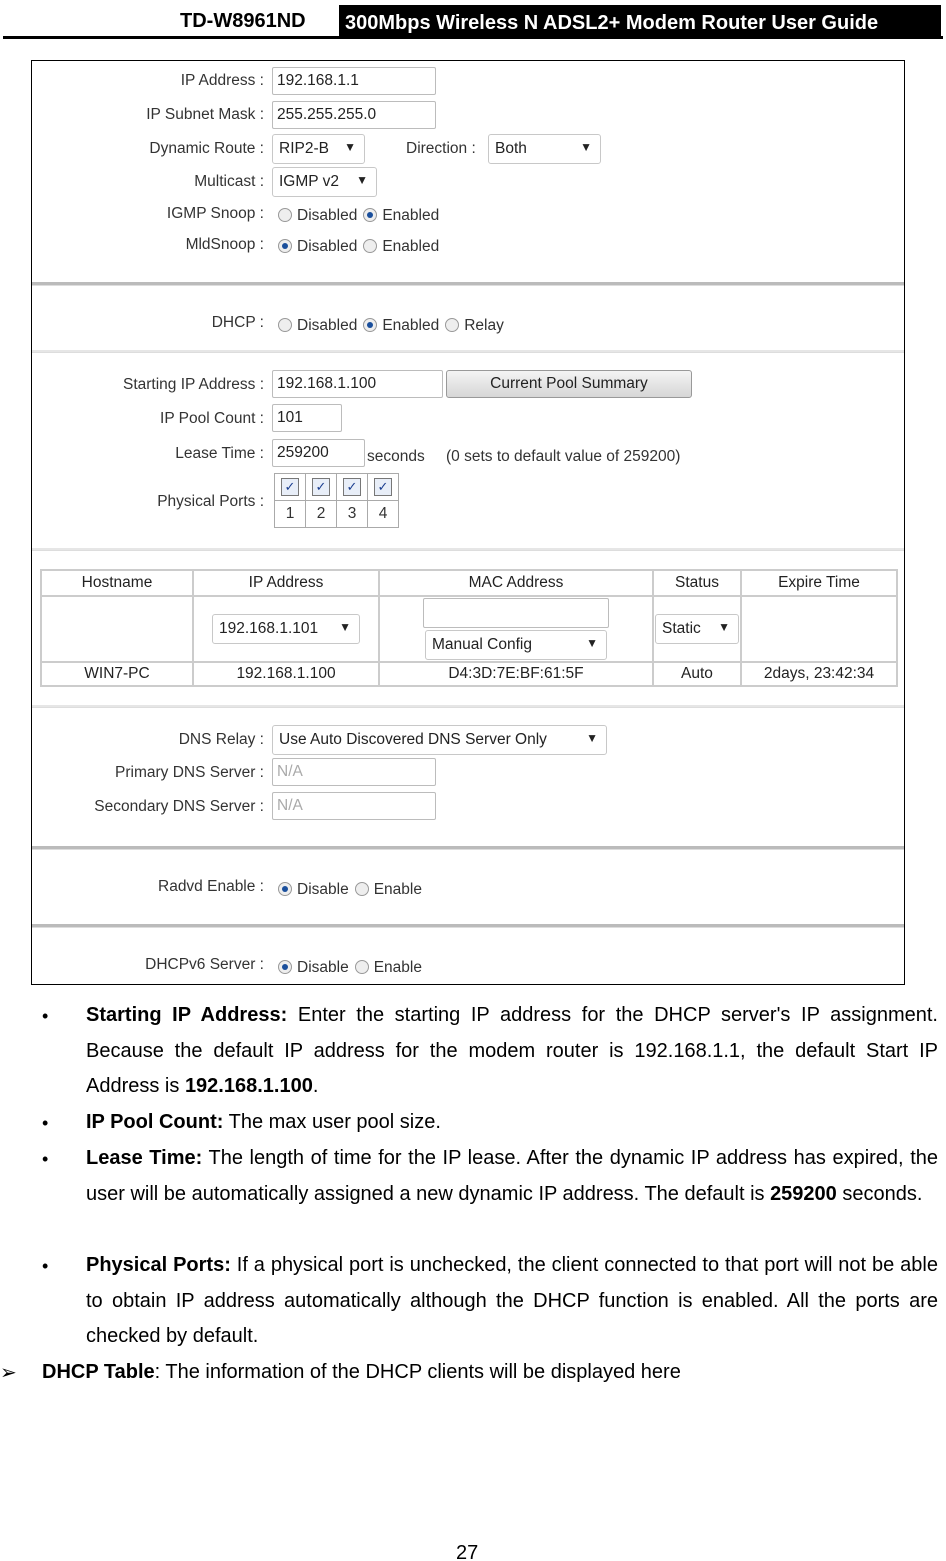  I want to click on ip-address-input: 192.168.1.1, so click(354, 81).